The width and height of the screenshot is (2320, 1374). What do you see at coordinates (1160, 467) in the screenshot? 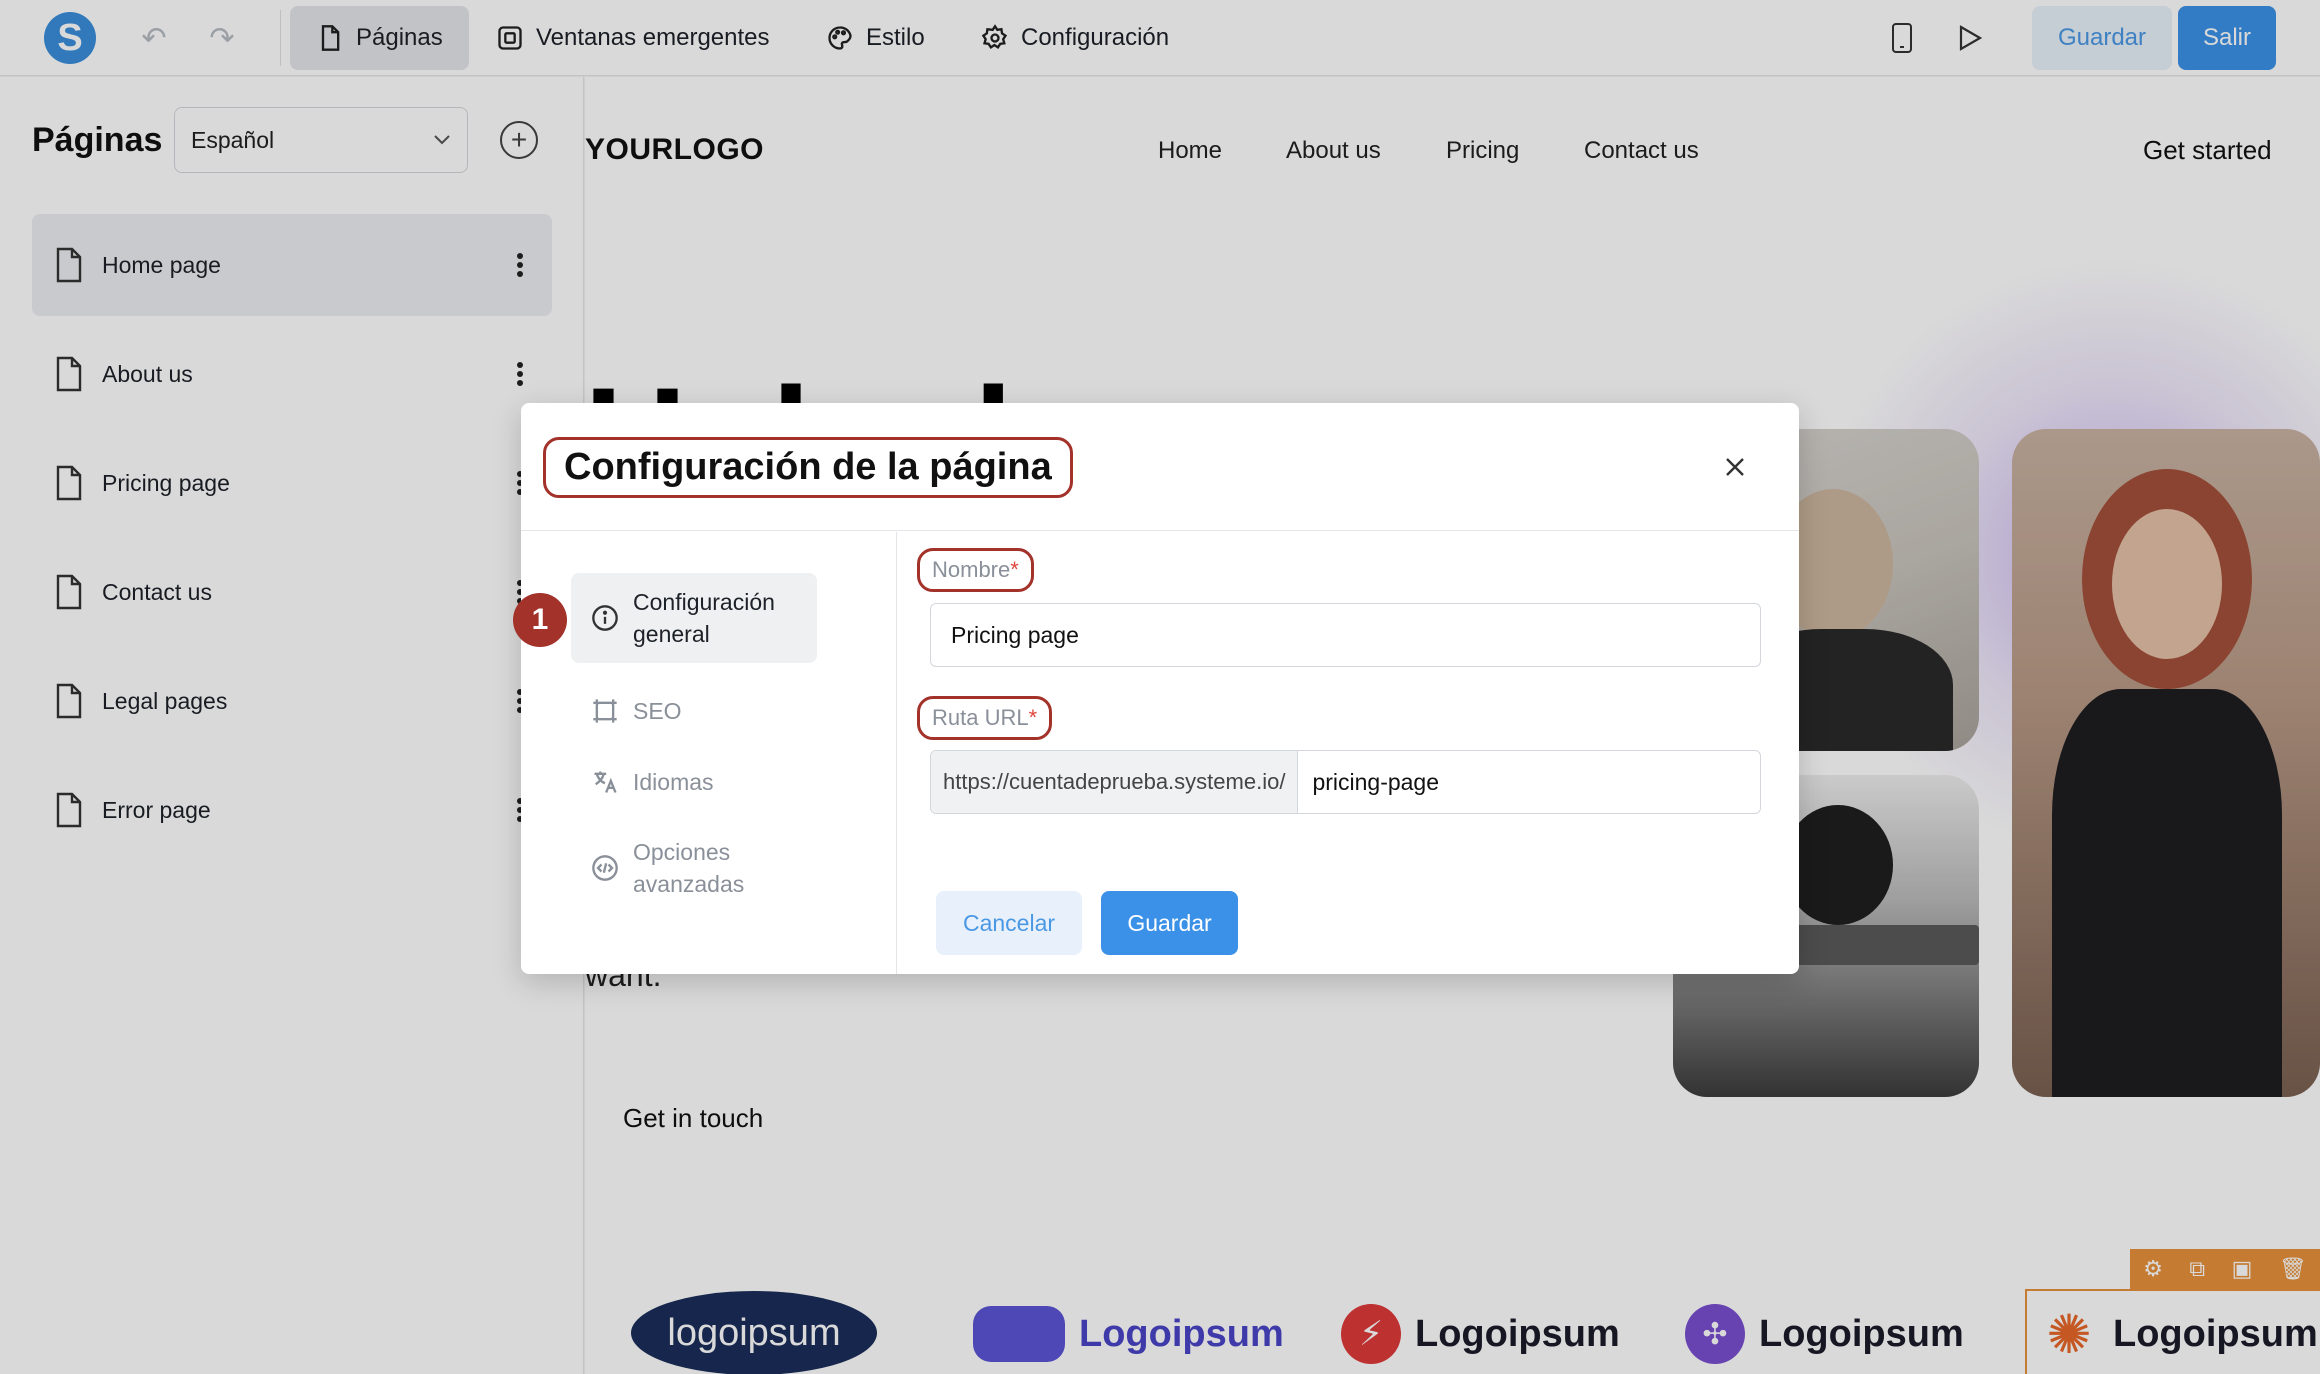
I see `modal-header: Configuración de la página` at bounding box center [1160, 467].